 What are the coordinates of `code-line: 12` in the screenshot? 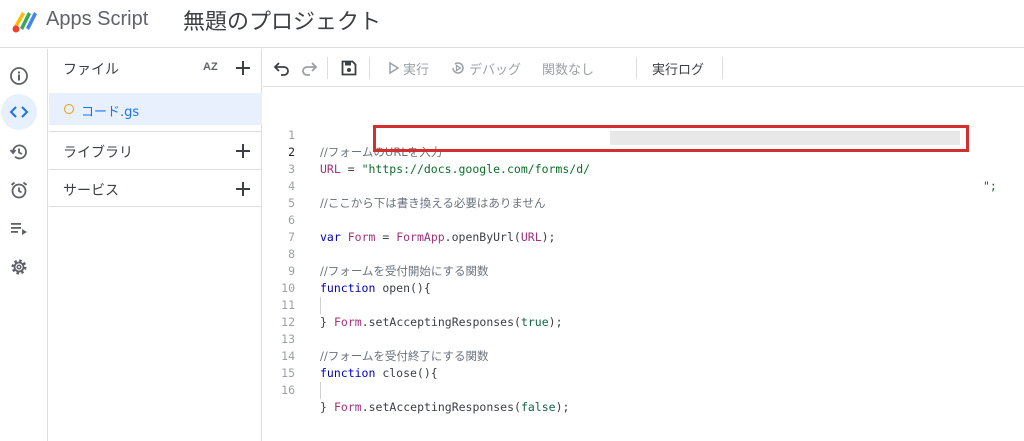 It's located at (643, 313).